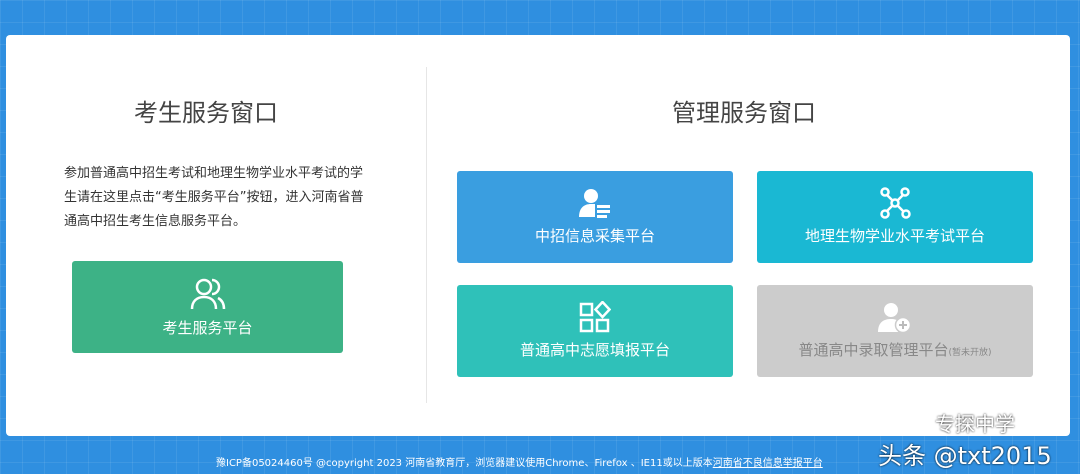 The image size is (1080, 474). What do you see at coordinates (965, 456) in the screenshot?
I see `watermark-bottom: 头条 @txt2015` at bounding box center [965, 456].